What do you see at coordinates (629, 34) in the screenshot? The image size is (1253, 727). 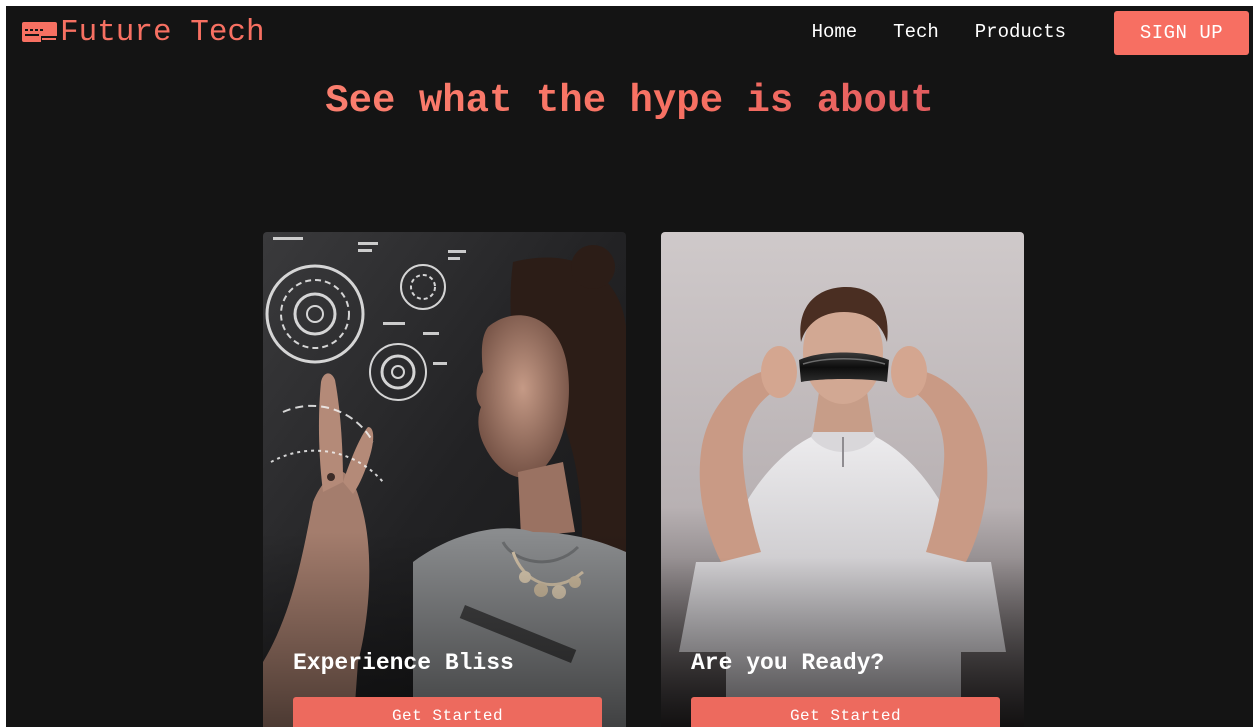 I see `navbar: Future Tech Home Tech Products SIGN UP` at bounding box center [629, 34].